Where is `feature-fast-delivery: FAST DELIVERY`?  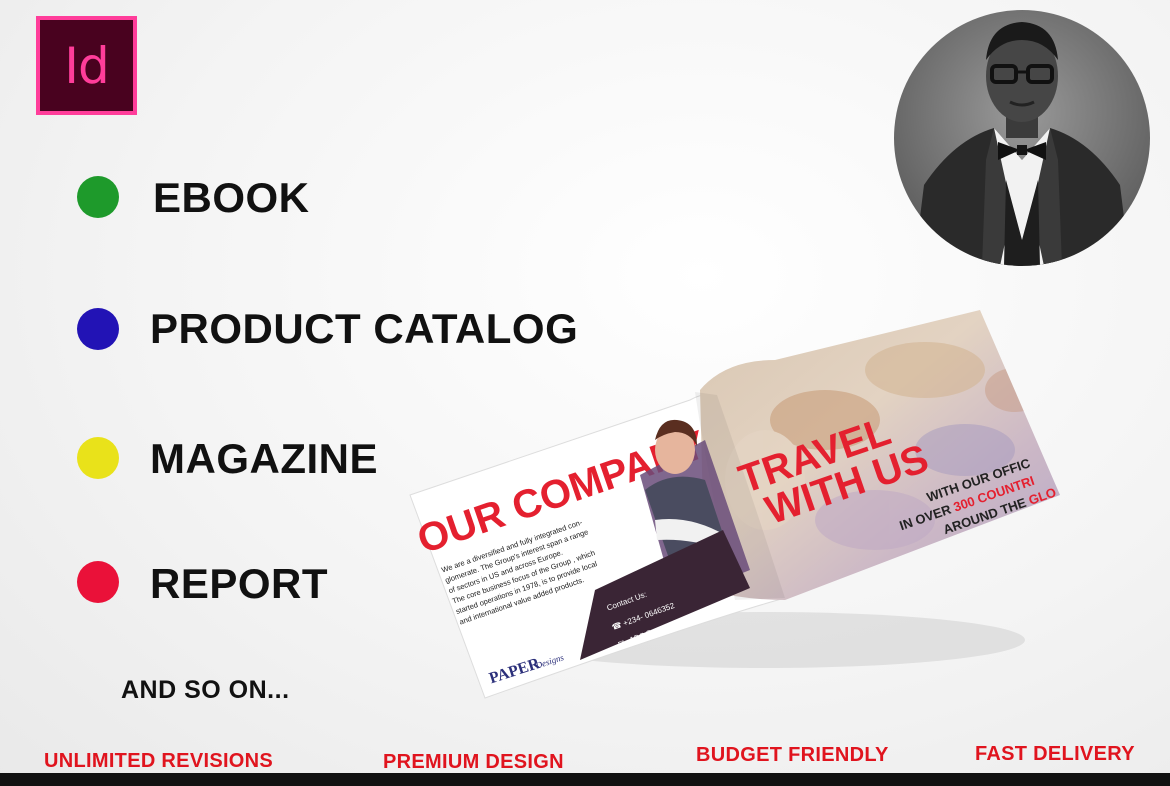 feature-fast-delivery: FAST DELIVERY is located at coordinates (1055, 754).